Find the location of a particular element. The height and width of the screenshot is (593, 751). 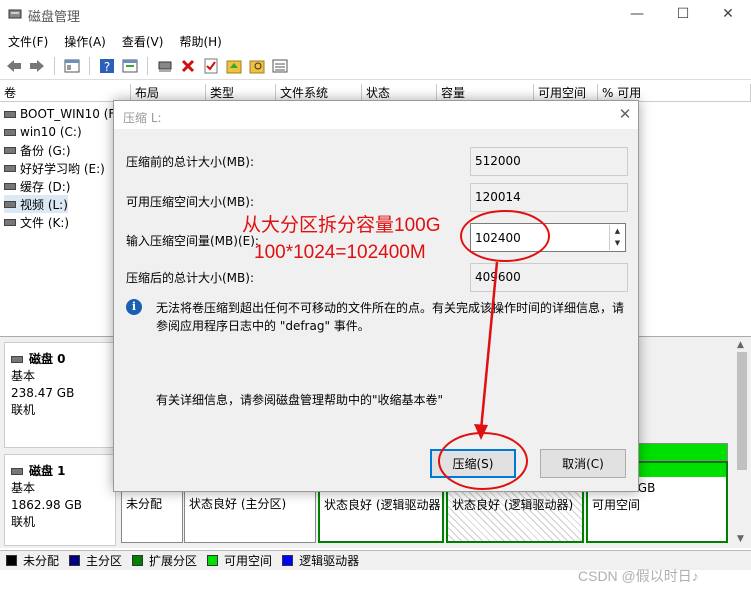

annotation-overlay is located at coordinates (494, 350).